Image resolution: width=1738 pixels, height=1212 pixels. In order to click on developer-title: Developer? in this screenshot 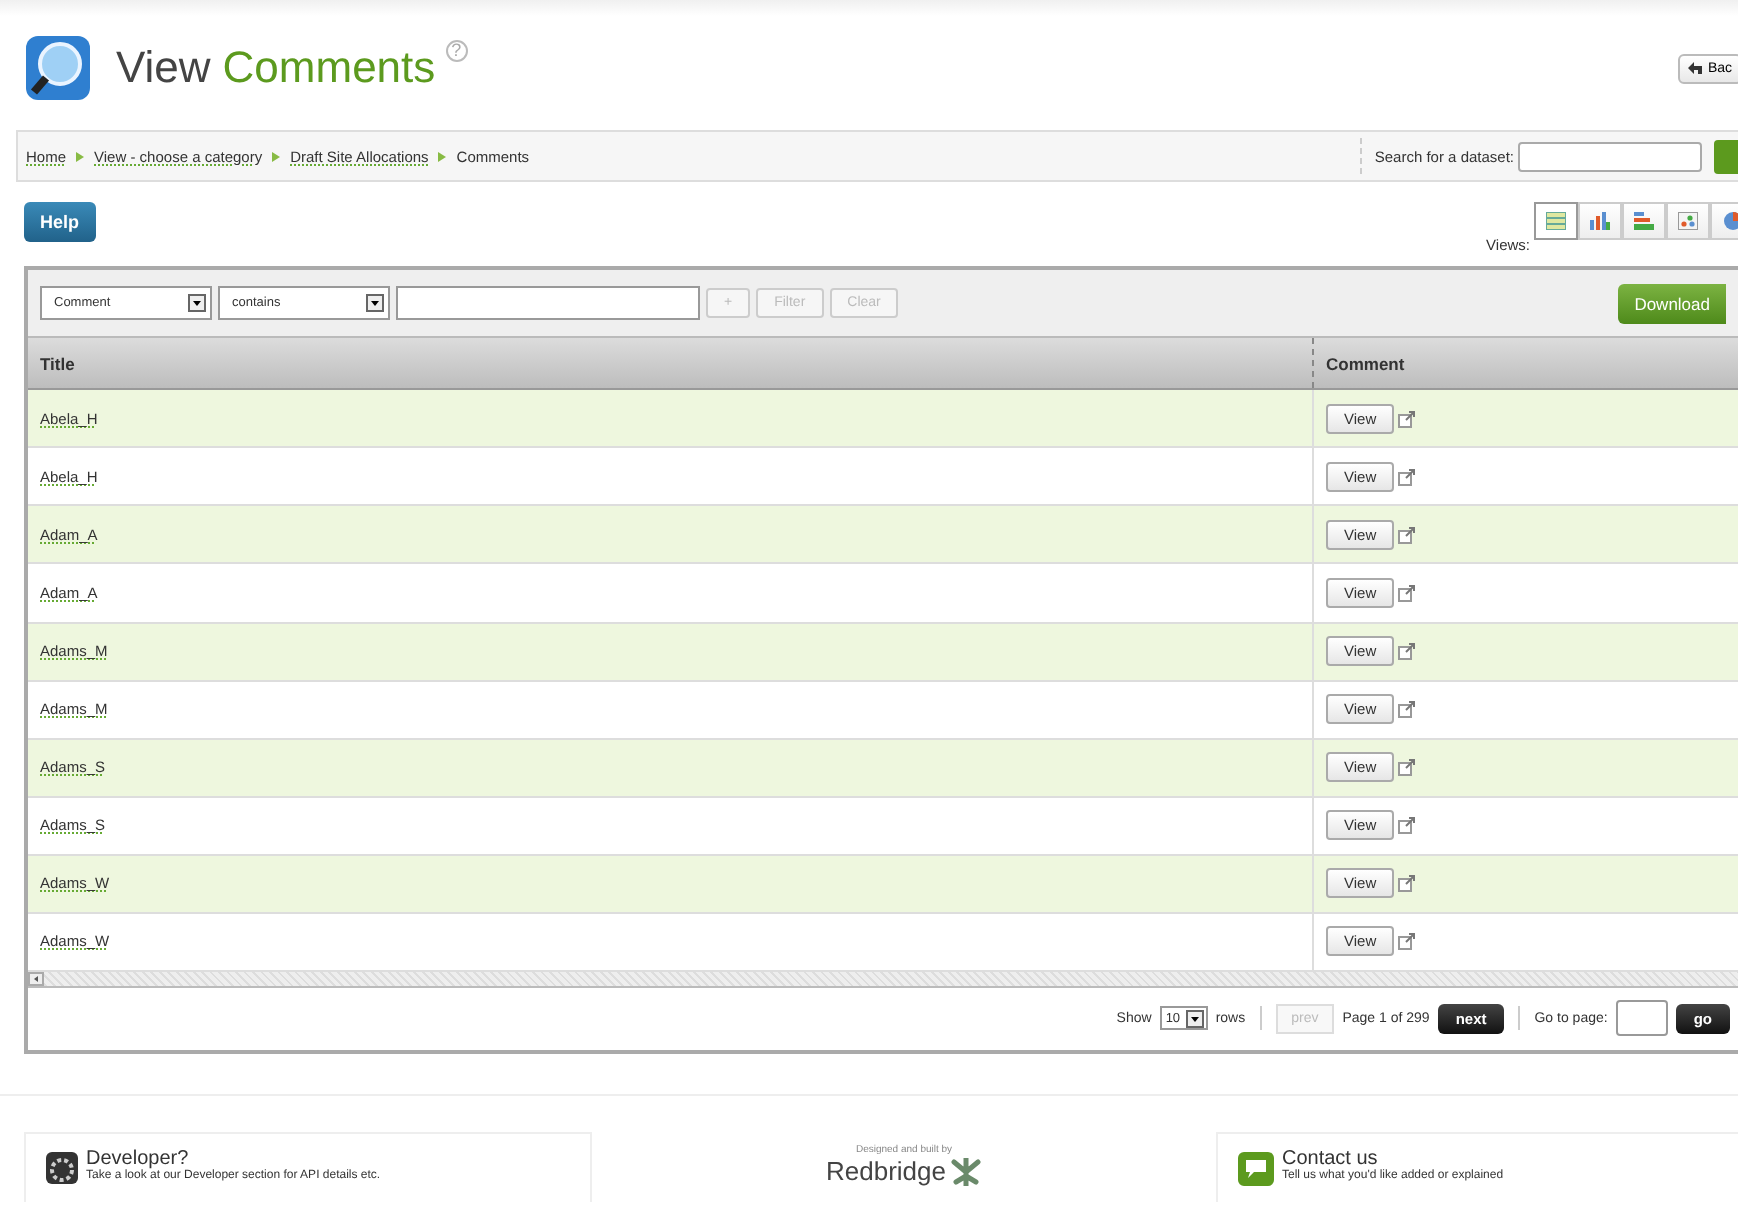, I will do `click(233, 1158)`.